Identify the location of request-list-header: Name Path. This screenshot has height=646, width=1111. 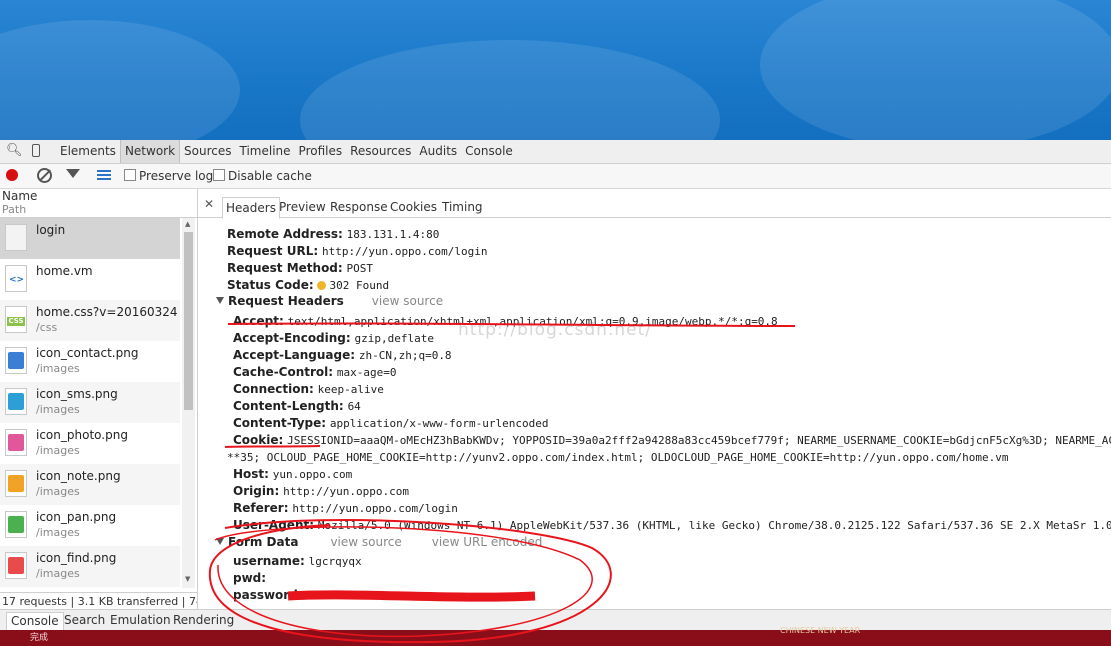
(98, 203).